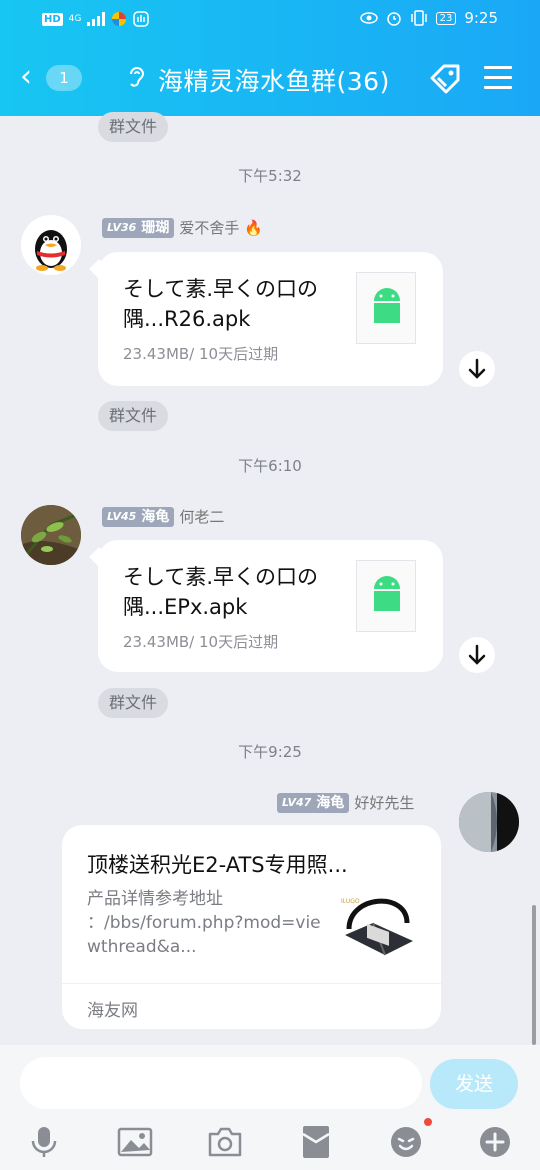 This screenshot has height=1170, width=540. Describe the element at coordinates (377, 923) in the screenshot. I see `product-thumbnail-icon: ILUGO` at that location.